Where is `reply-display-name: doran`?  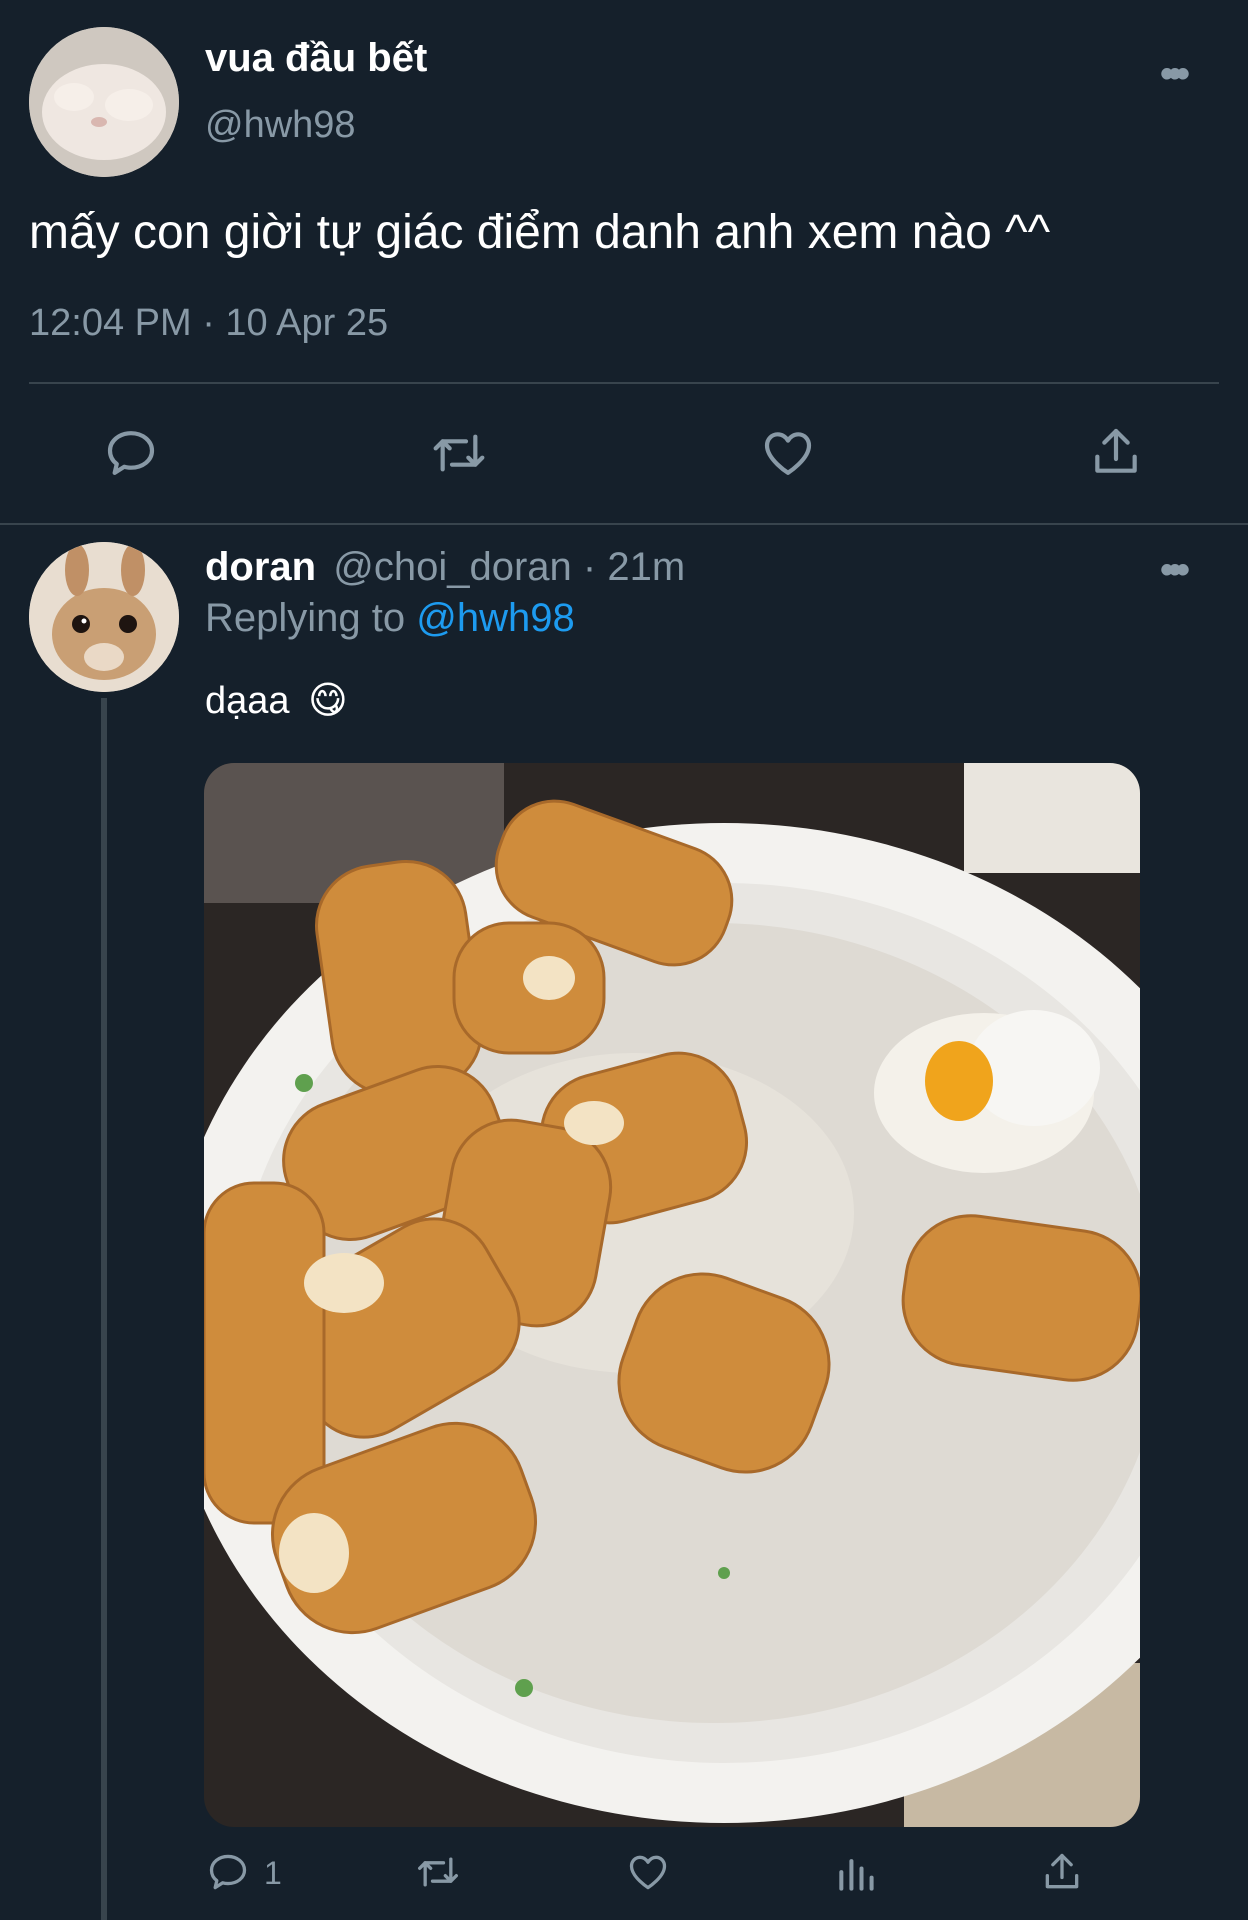
reply-display-name: doran is located at coordinates (260, 567).